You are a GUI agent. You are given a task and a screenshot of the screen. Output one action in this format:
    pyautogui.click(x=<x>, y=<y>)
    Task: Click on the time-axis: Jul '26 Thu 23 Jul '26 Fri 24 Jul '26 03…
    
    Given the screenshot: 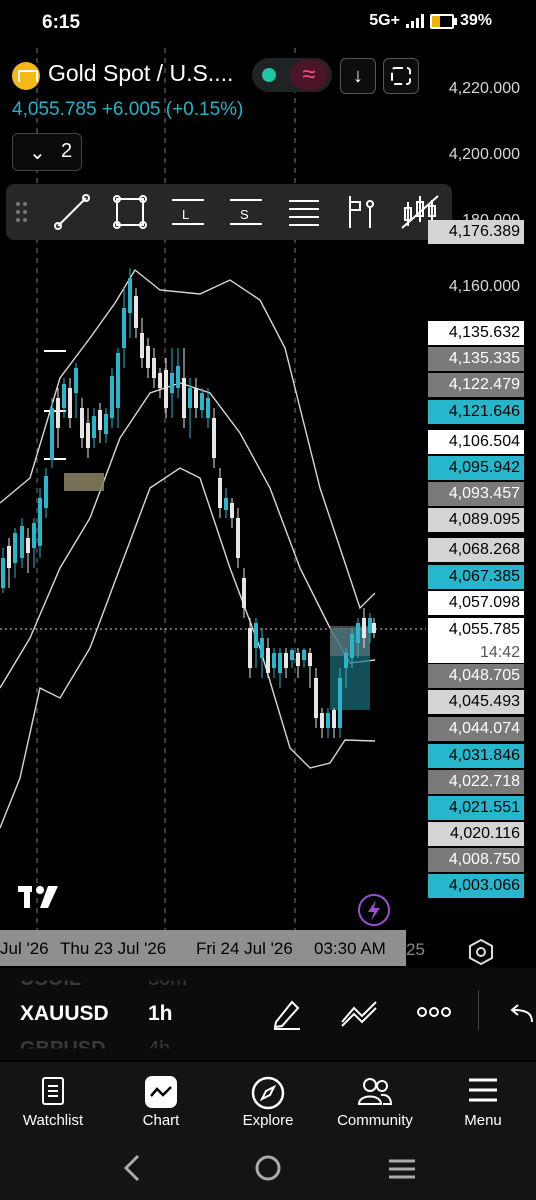 What is the action you would take?
    pyautogui.click(x=203, y=948)
    